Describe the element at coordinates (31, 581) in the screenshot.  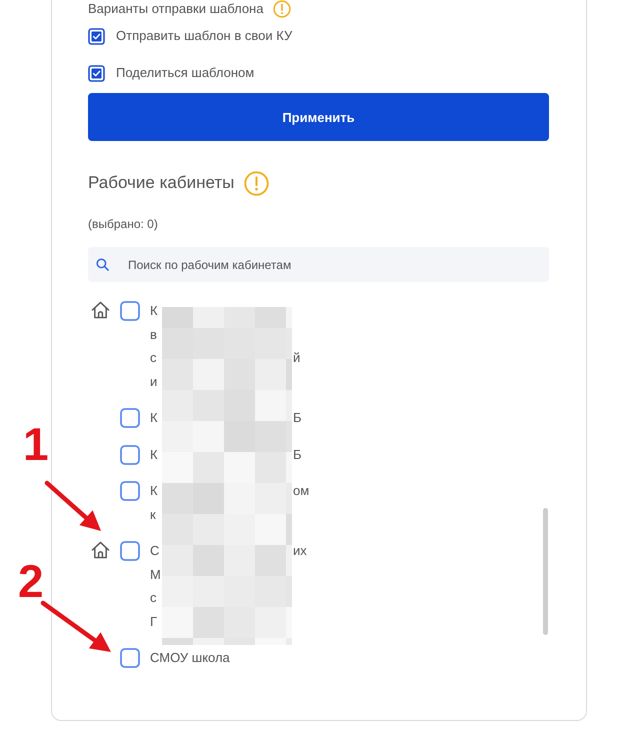
I see `annotation-number: 2` at that location.